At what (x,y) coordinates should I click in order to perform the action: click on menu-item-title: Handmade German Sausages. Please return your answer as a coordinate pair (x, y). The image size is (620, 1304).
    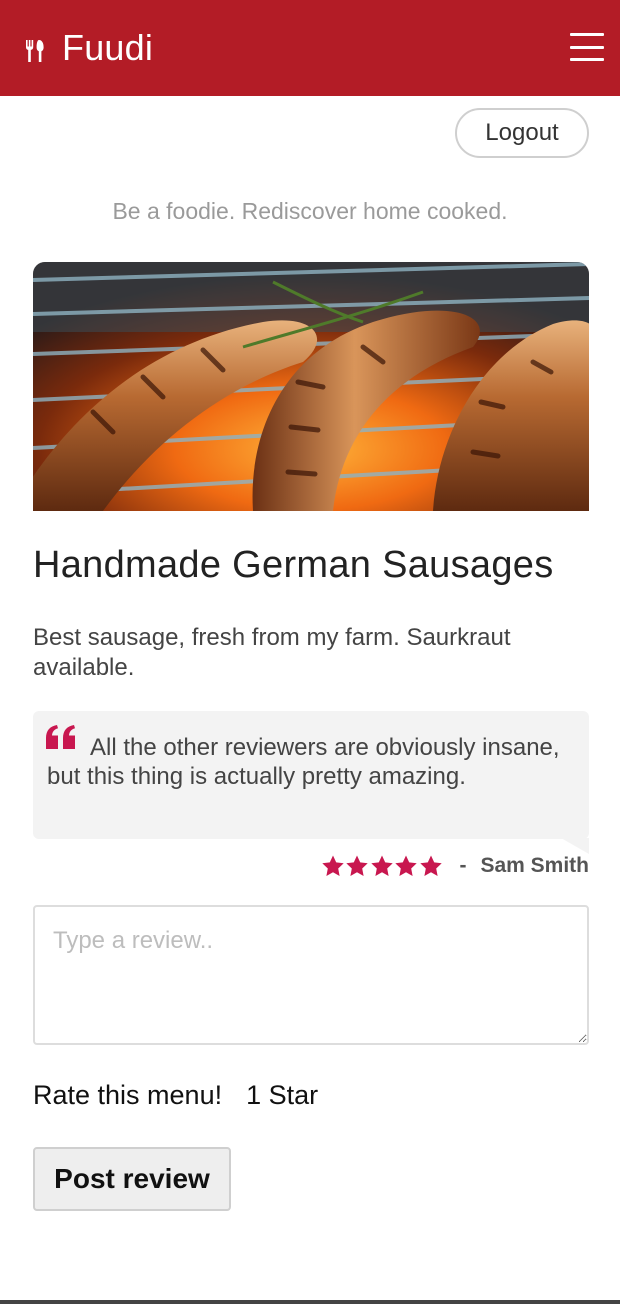
    Looking at the image, I should click on (293, 565).